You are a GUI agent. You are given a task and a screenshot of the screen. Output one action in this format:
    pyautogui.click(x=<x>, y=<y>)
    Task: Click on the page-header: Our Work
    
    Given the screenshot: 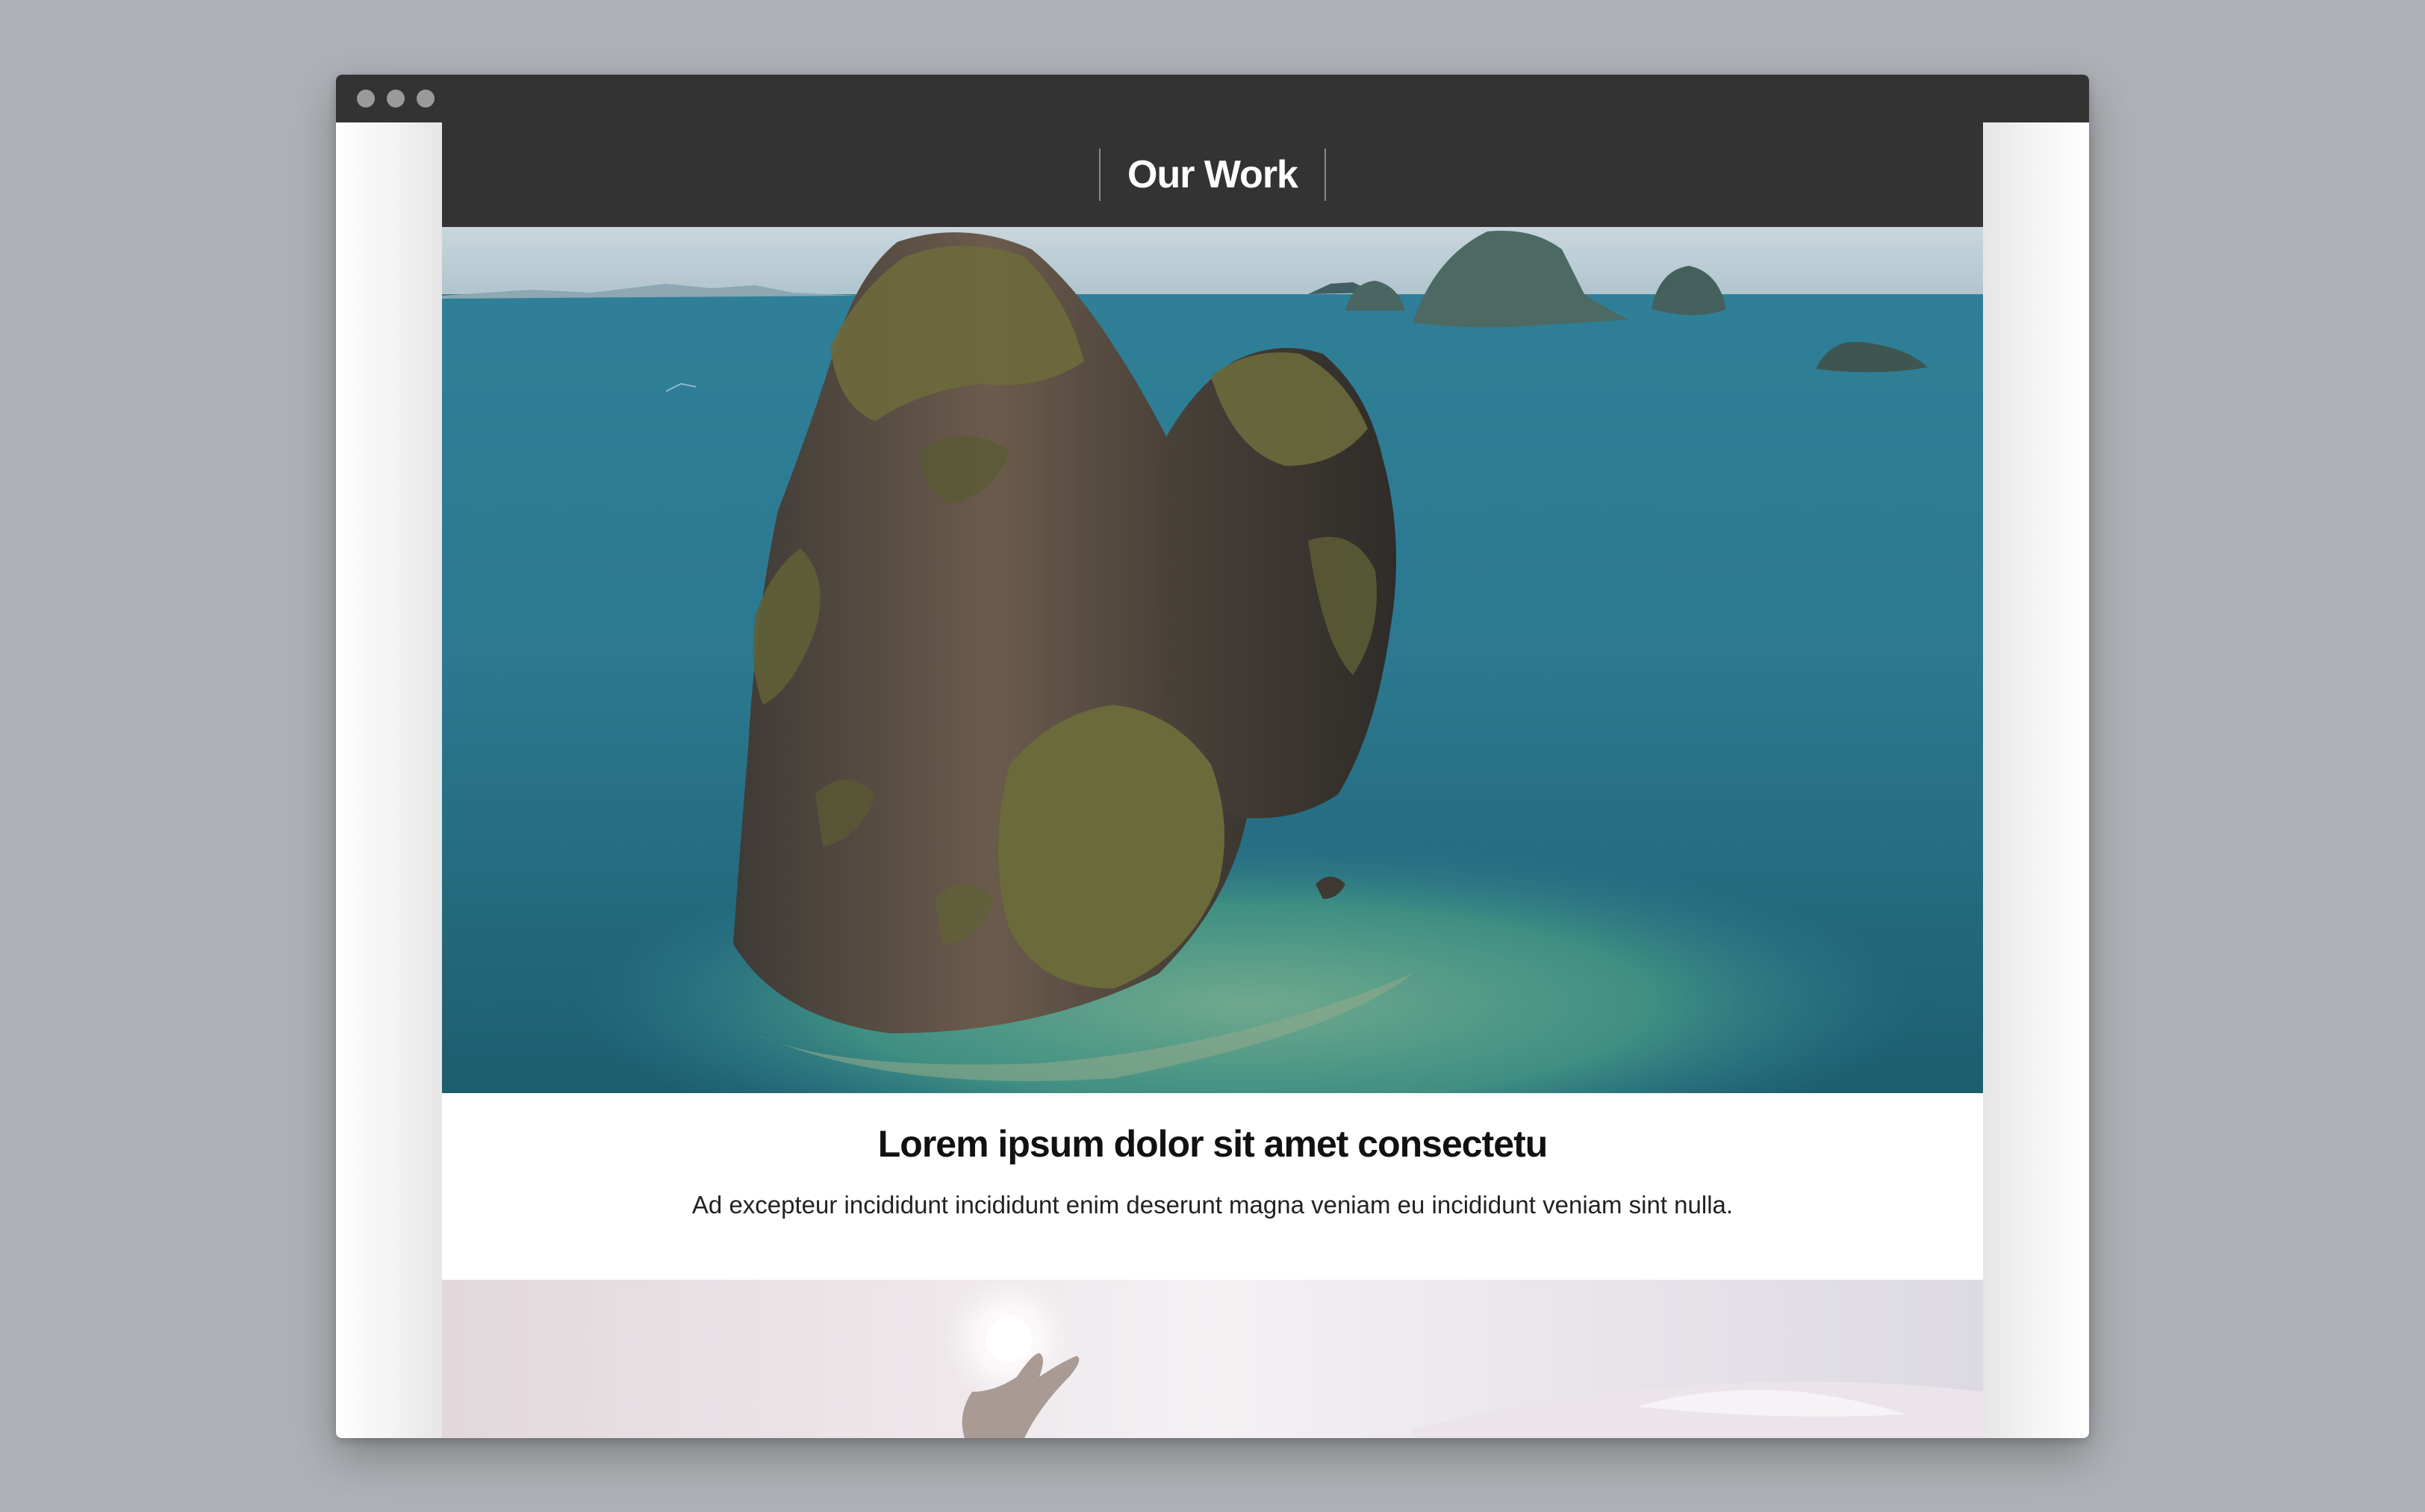 What is the action you would take?
    pyautogui.click(x=1212, y=174)
    